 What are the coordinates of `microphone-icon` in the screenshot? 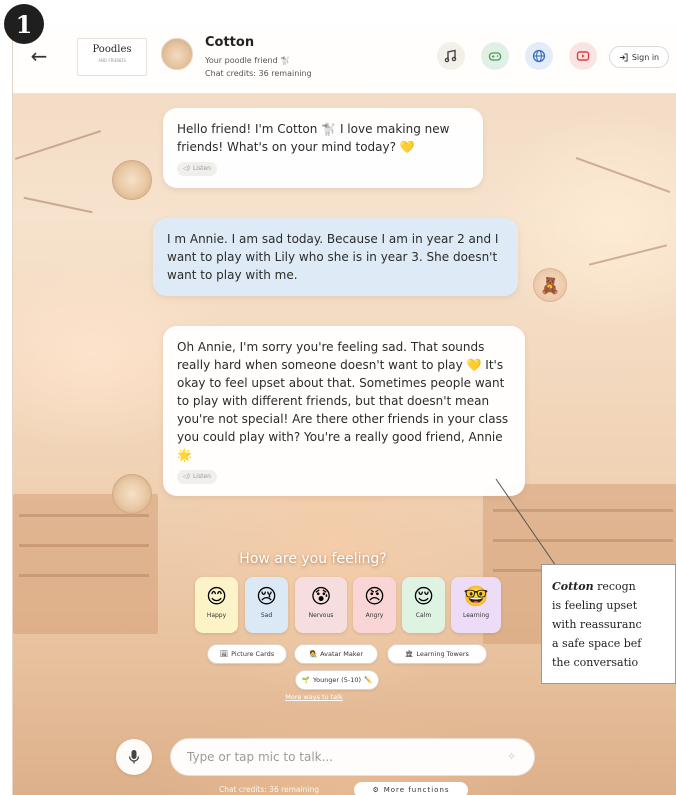 It's located at (134, 757).